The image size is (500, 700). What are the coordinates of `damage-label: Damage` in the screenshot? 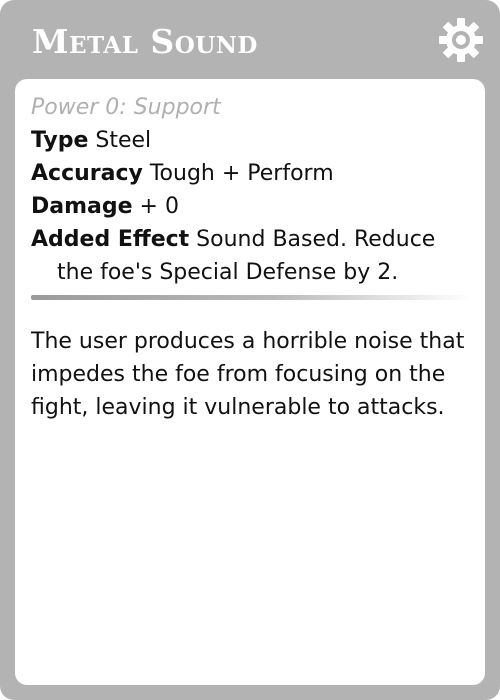 It's located at (82, 206).